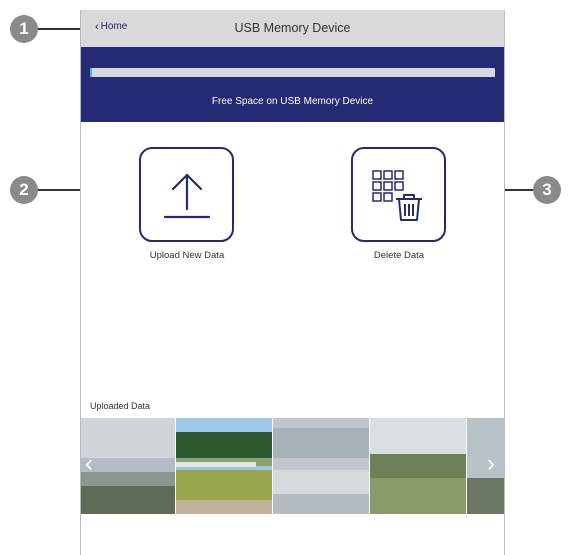 The width and height of the screenshot is (572, 555). What do you see at coordinates (120, 406) in the screenshot?
I see `uploaded-data-title: Uploaded Data` at bounding box center [120, 406].